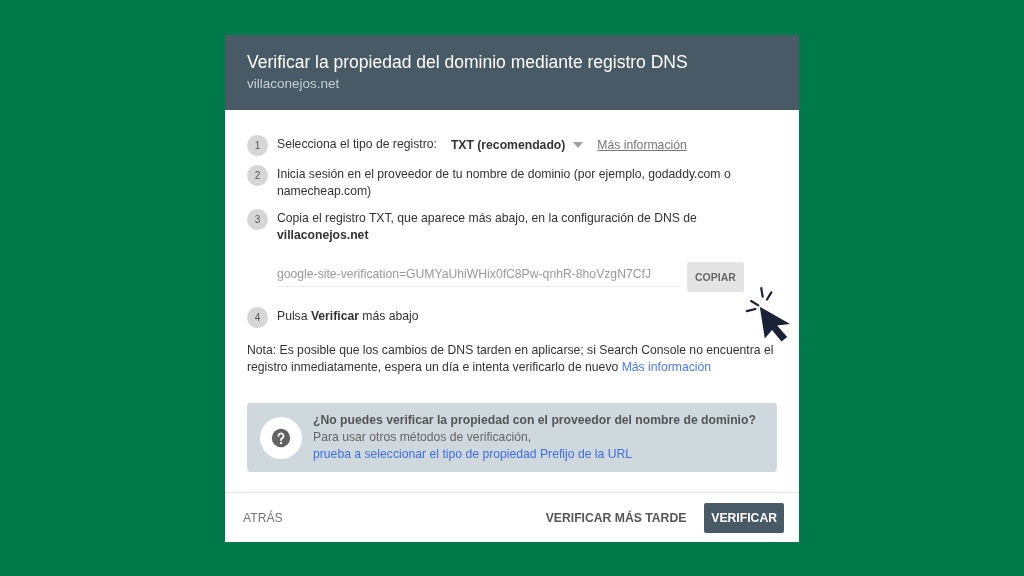 This screenshot has height=576, width=1024. I want to click on dropdown-icon, so click(578, 144).